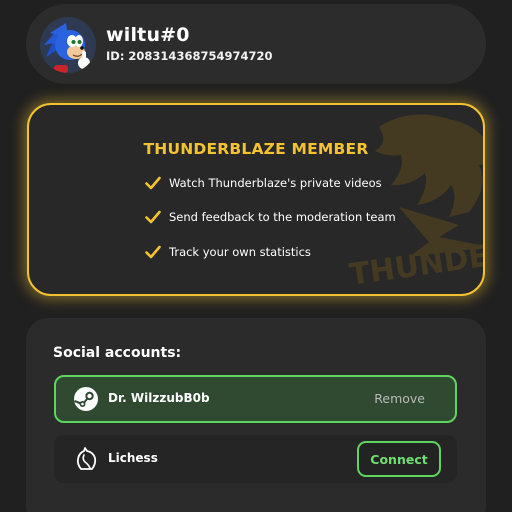 The width and height of the screenshot is (512, 512). I want to click on watermark-text: THUNDERB, so click(416, 262).